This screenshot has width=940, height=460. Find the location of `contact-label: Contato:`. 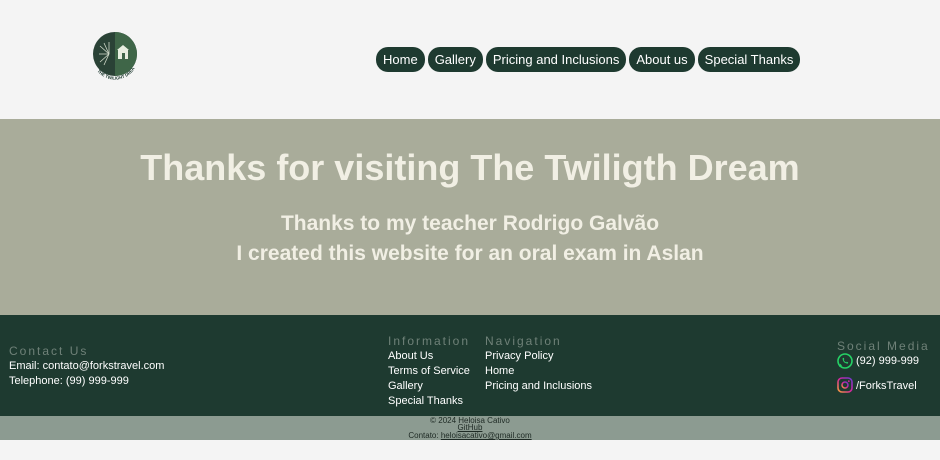

contact-label: Contato: is located at coordinates (424, 435).